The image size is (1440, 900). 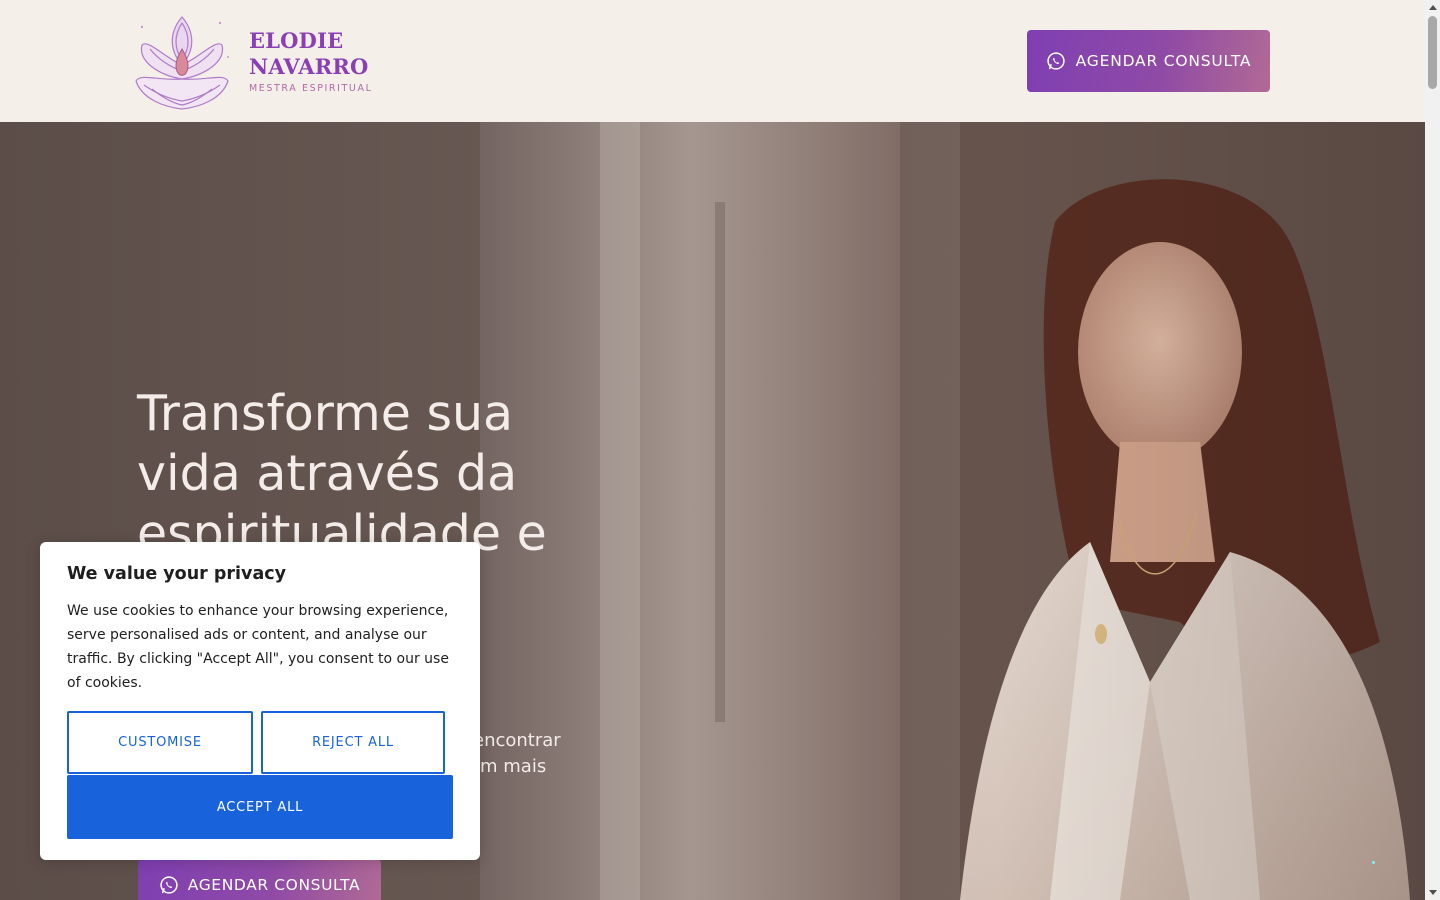 I want to click on logo-subtitle: MESTRA ESPIRITUAL, so click(x=311, y=88).